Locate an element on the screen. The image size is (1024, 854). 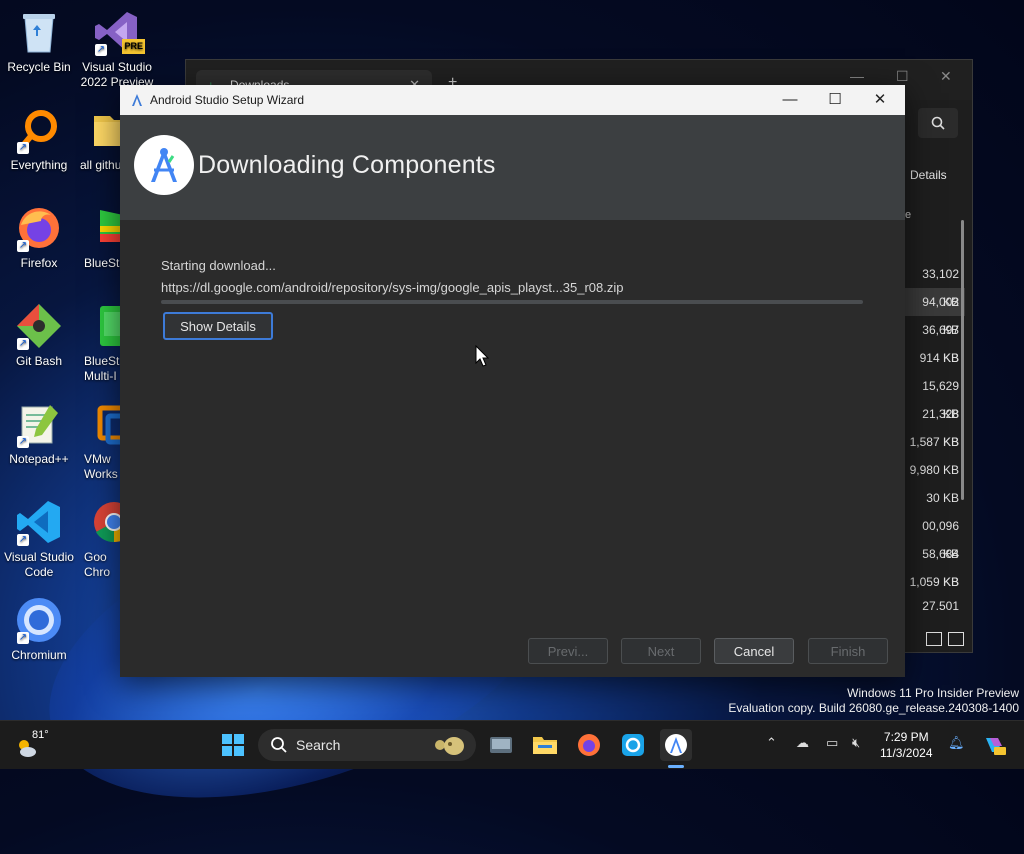
wizard-header: Downloading Components is located at coordinates (512, 167).